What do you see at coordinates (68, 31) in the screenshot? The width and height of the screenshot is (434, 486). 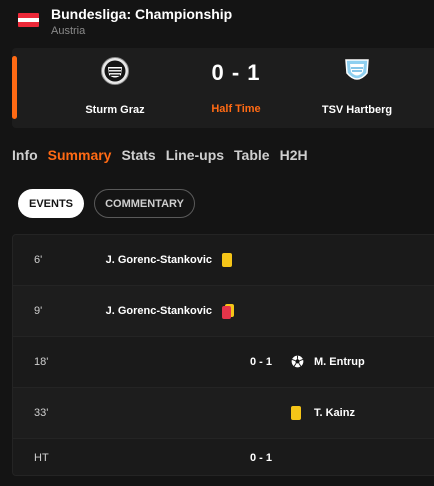 I see `league-country: Austria` at bounding box center [68, 31].